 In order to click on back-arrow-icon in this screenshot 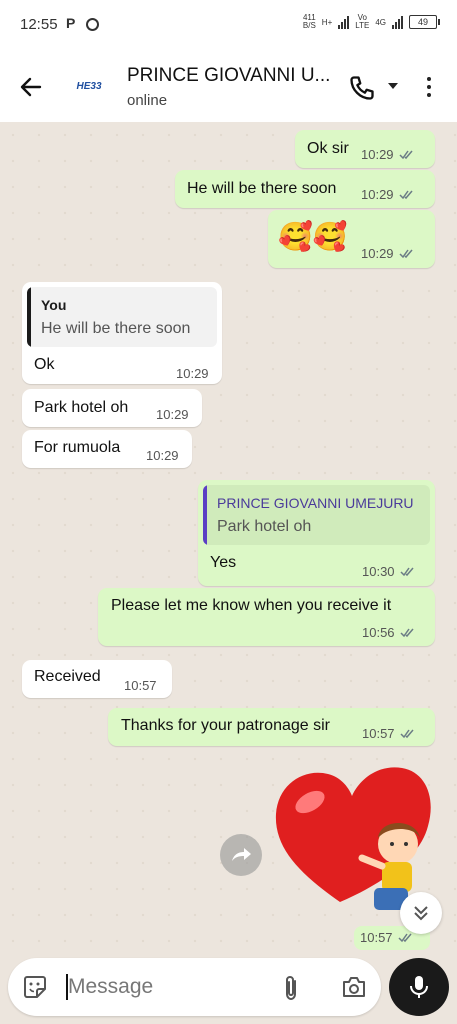, I will do `click(31, 87)`.